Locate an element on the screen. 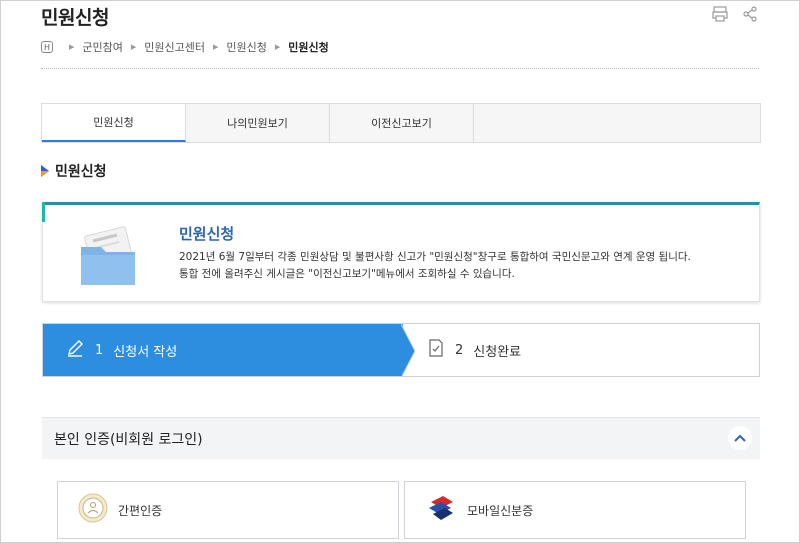 Image resolution: width=800 pixels, height=543 pixels. header-divider is located at coordinates (400, 68).